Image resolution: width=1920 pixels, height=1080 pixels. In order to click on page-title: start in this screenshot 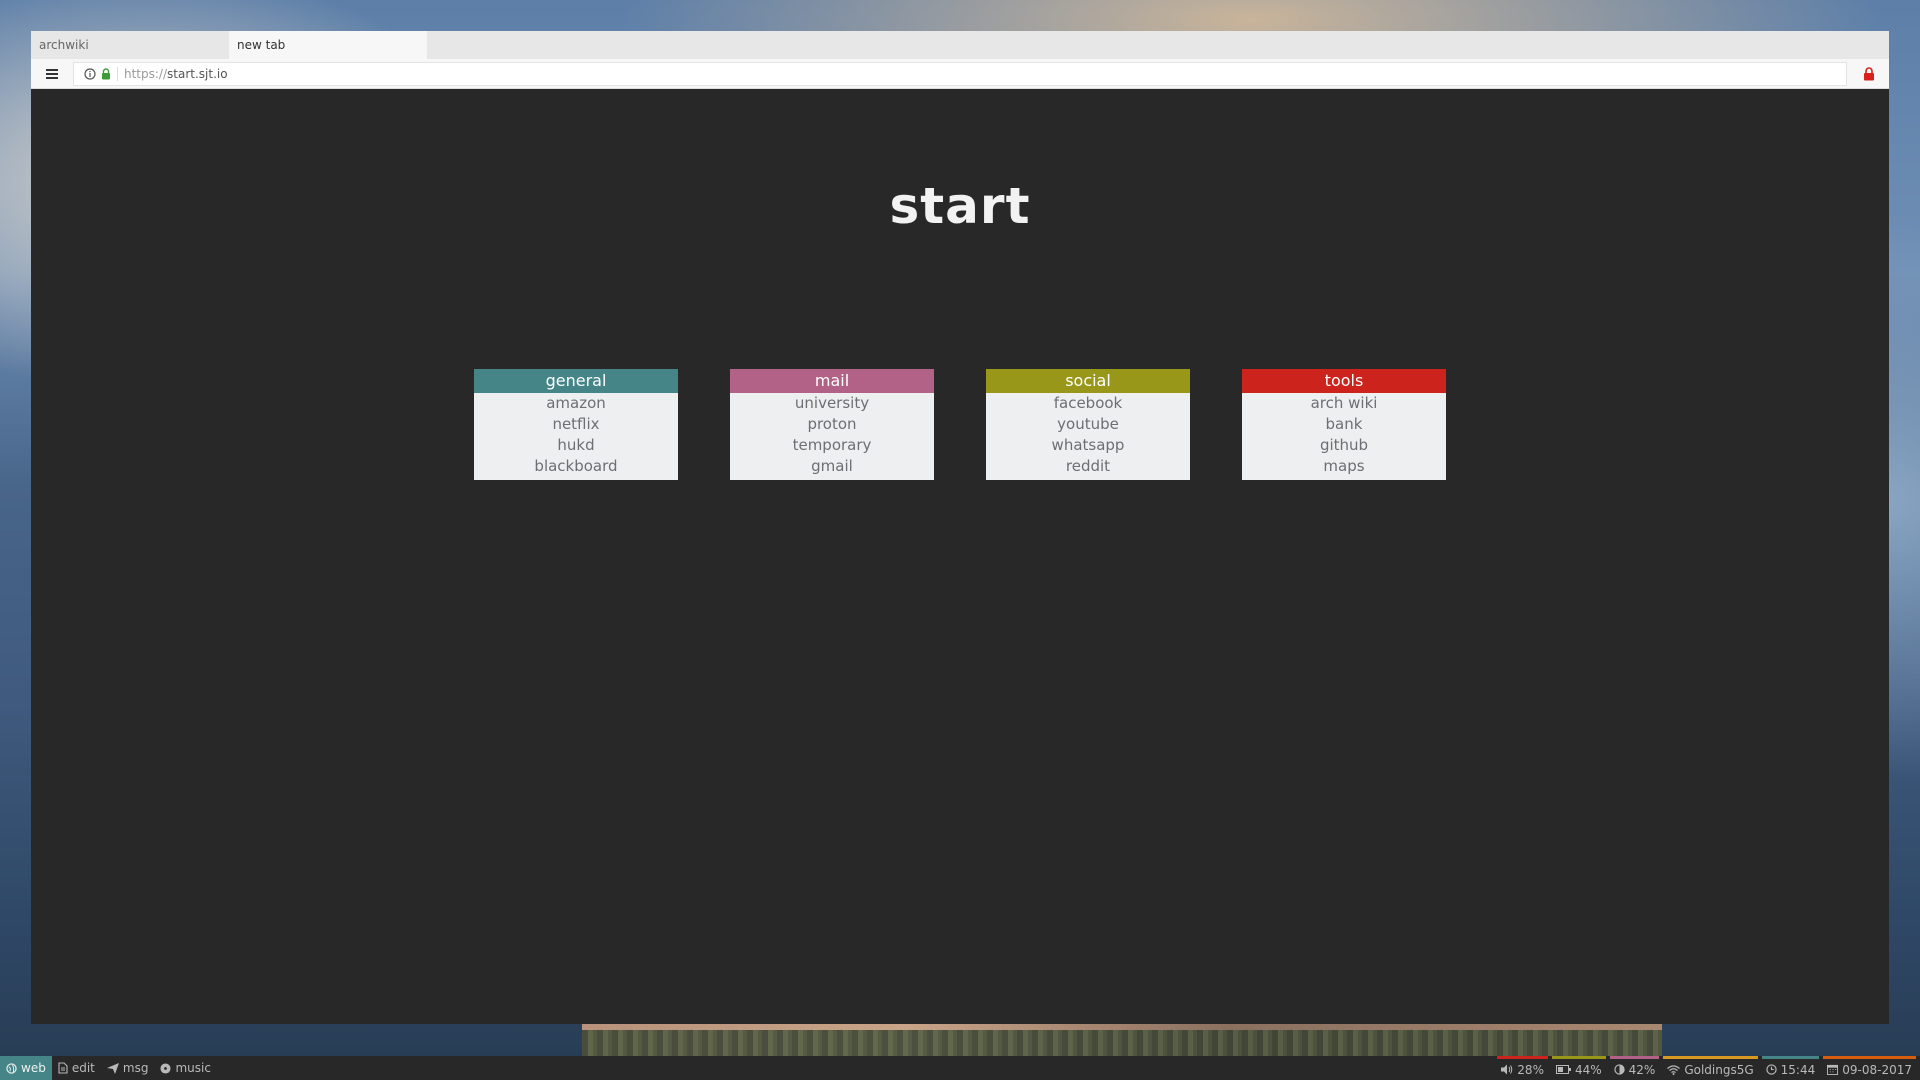, I will do `click(960, 206)`.